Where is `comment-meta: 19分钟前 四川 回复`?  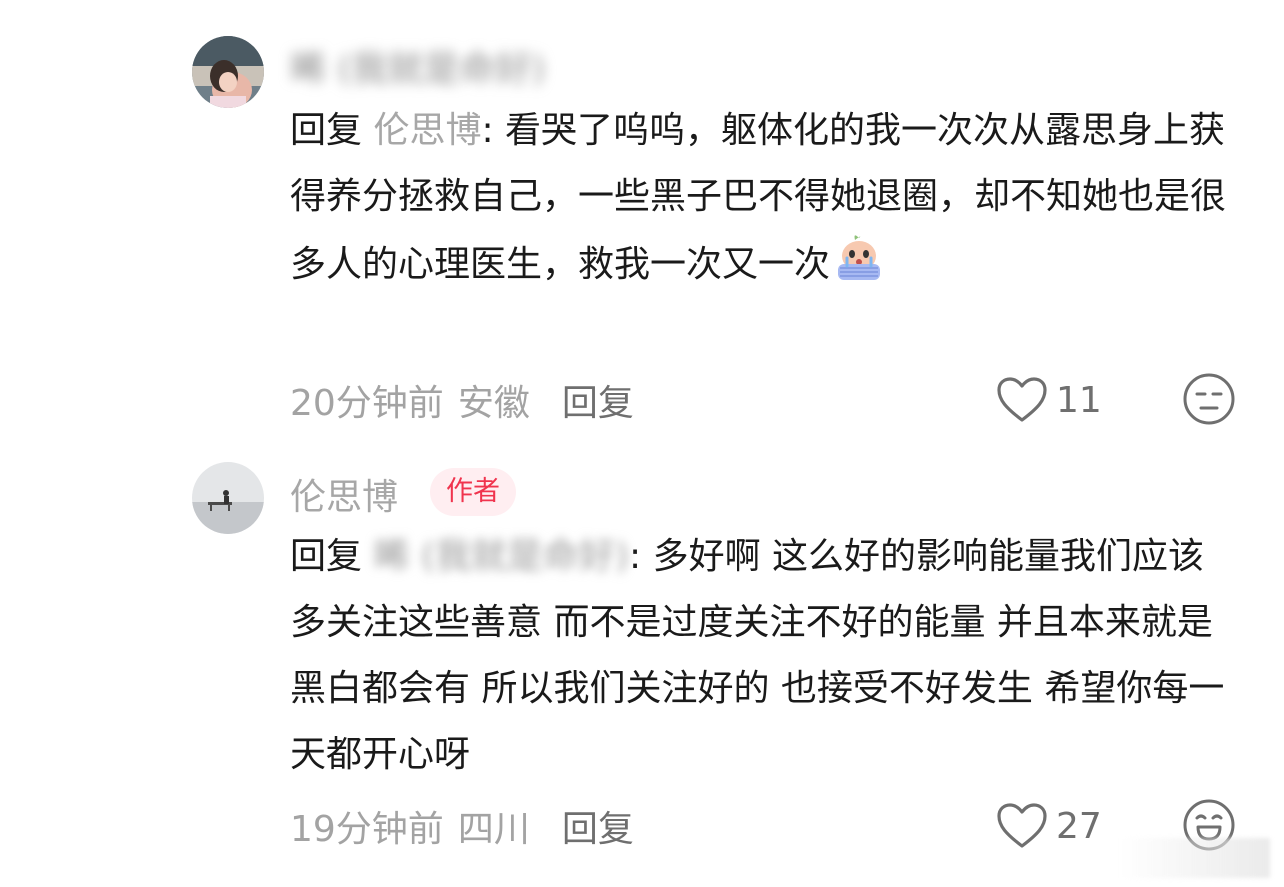
comment-meta: 19分钟前 四川 回复 is located at coordinates (462, 826).